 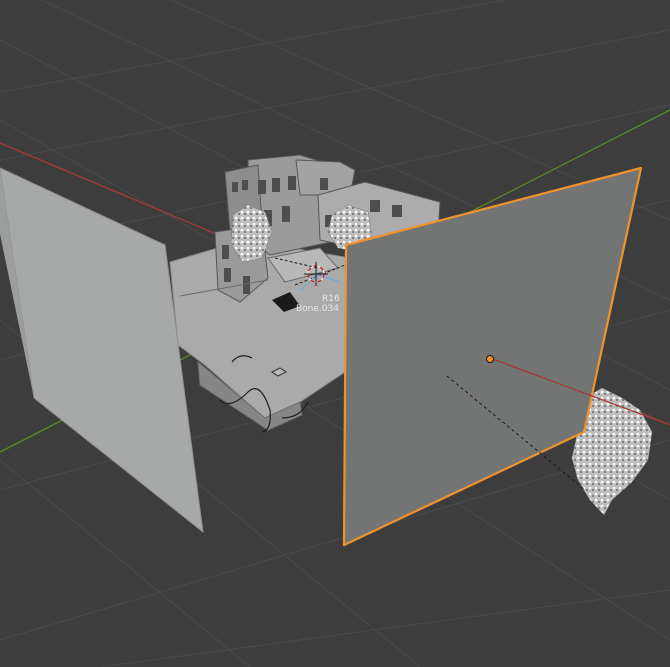 I want to click on bone-label-bone-034: Bone.034, so click(x=317, y=309).